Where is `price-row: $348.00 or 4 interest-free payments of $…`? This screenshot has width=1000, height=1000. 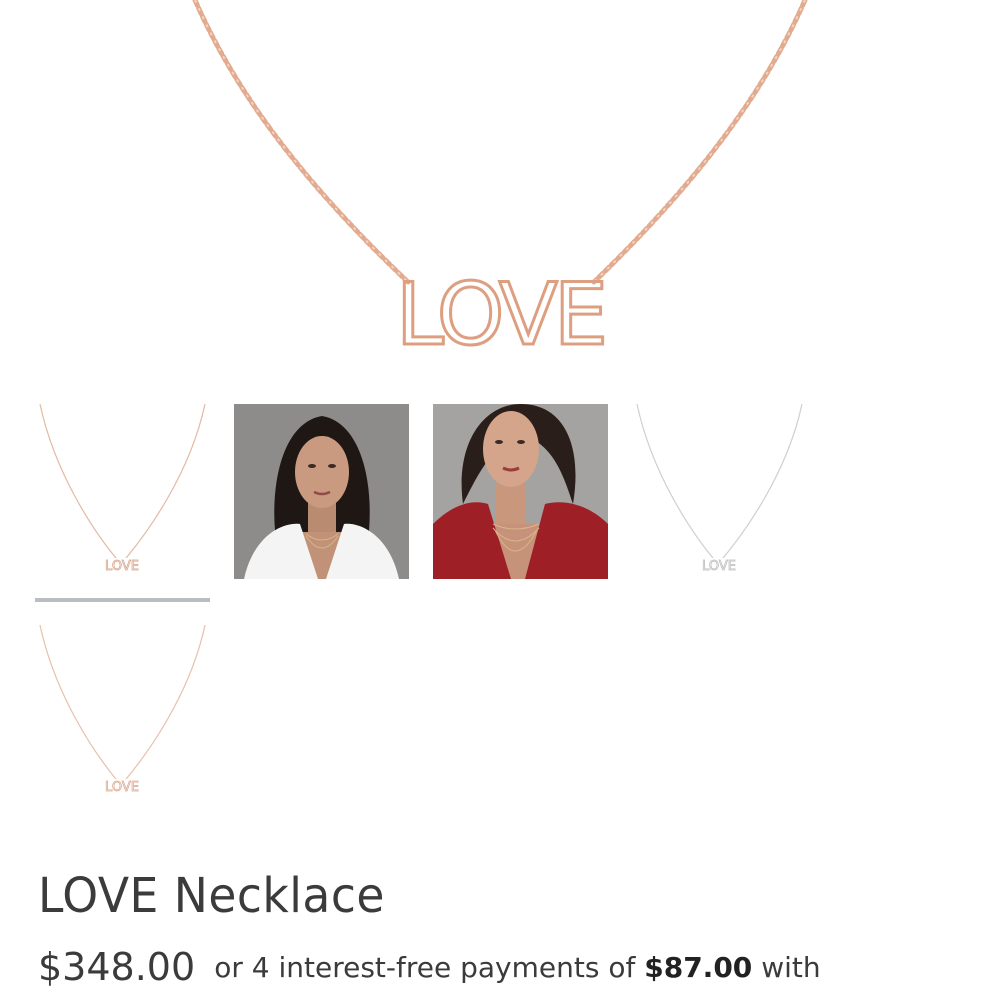 price-row: $348.00 or 4 interest-free payments of $… is located at coordinates (429, 967).